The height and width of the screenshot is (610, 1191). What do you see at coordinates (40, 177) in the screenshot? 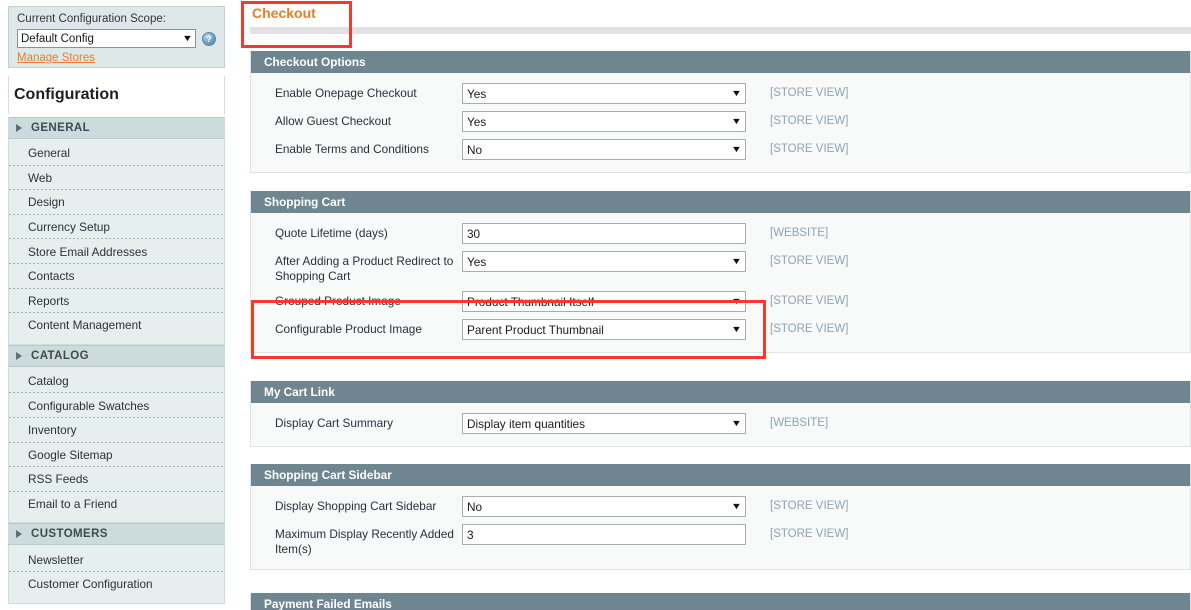
I see `sidebar-item-label: Web` at bounding box center [40, 177].